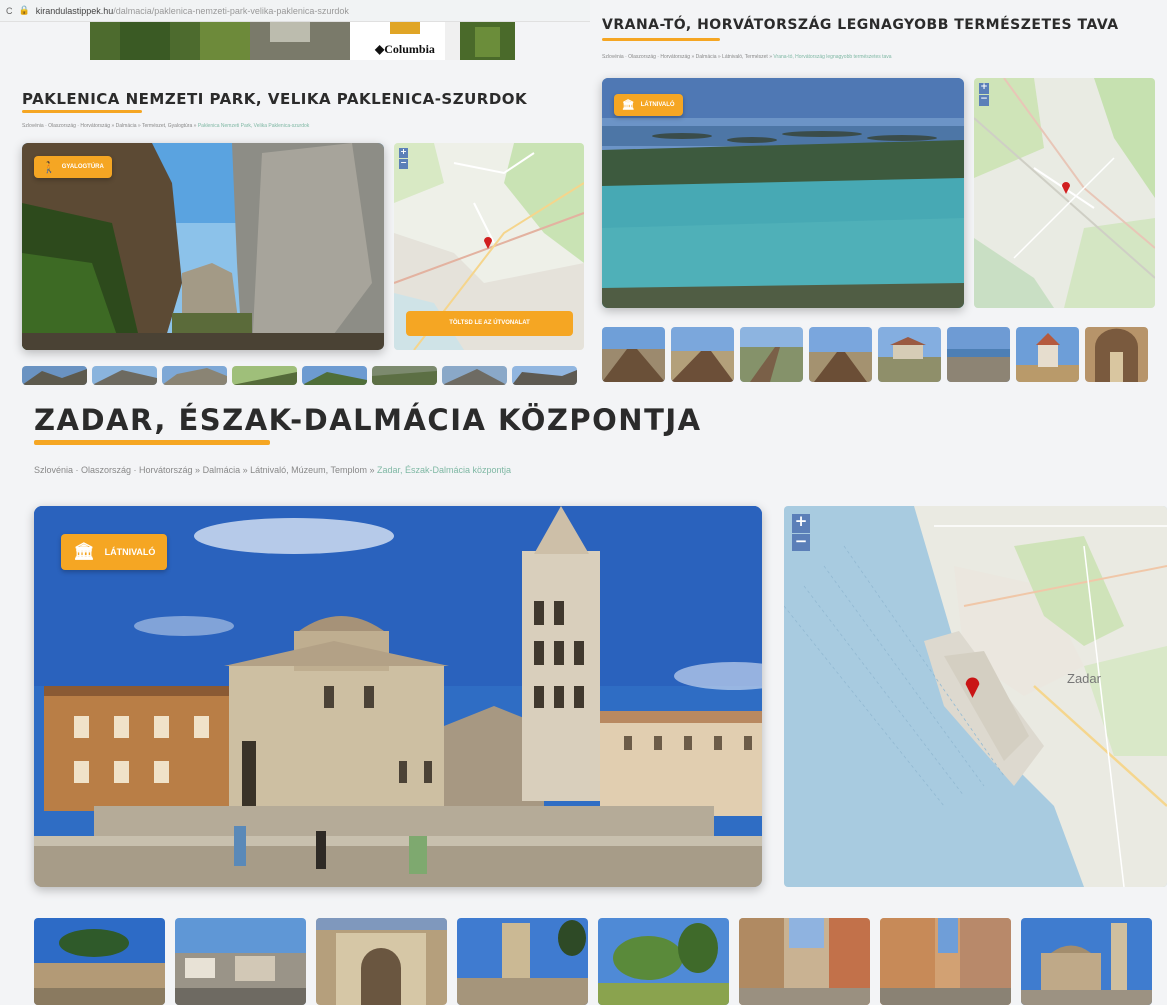 This screenshot has width=1167, height=1005. Describe the element at coordinates (489, 323) in the screenshot. I see `download-route-button: TÖLTSD LE AZ ÚTVONALAT` at that location.